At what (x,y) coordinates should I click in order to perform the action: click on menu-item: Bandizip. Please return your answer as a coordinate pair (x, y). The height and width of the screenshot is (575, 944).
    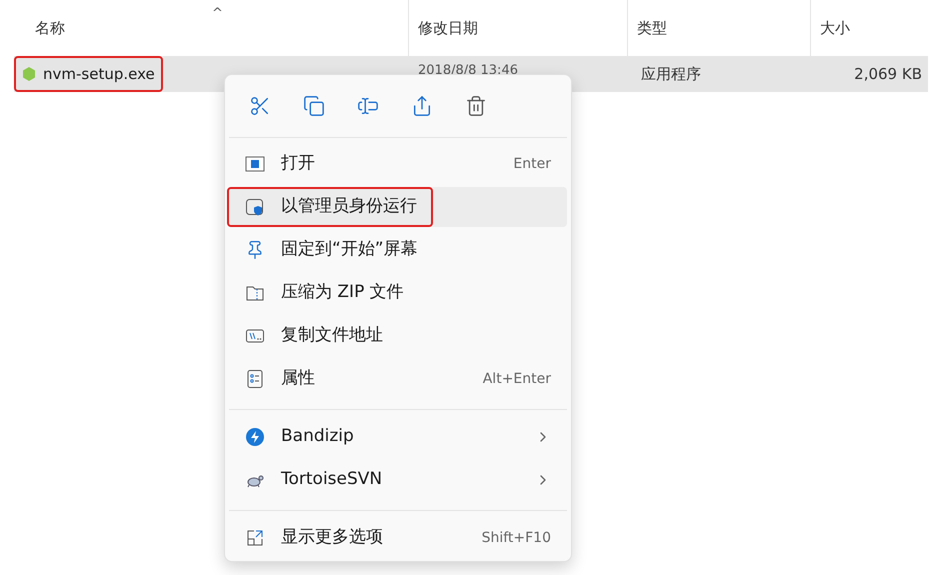
    Looking at the image, I should click on (398, 437).